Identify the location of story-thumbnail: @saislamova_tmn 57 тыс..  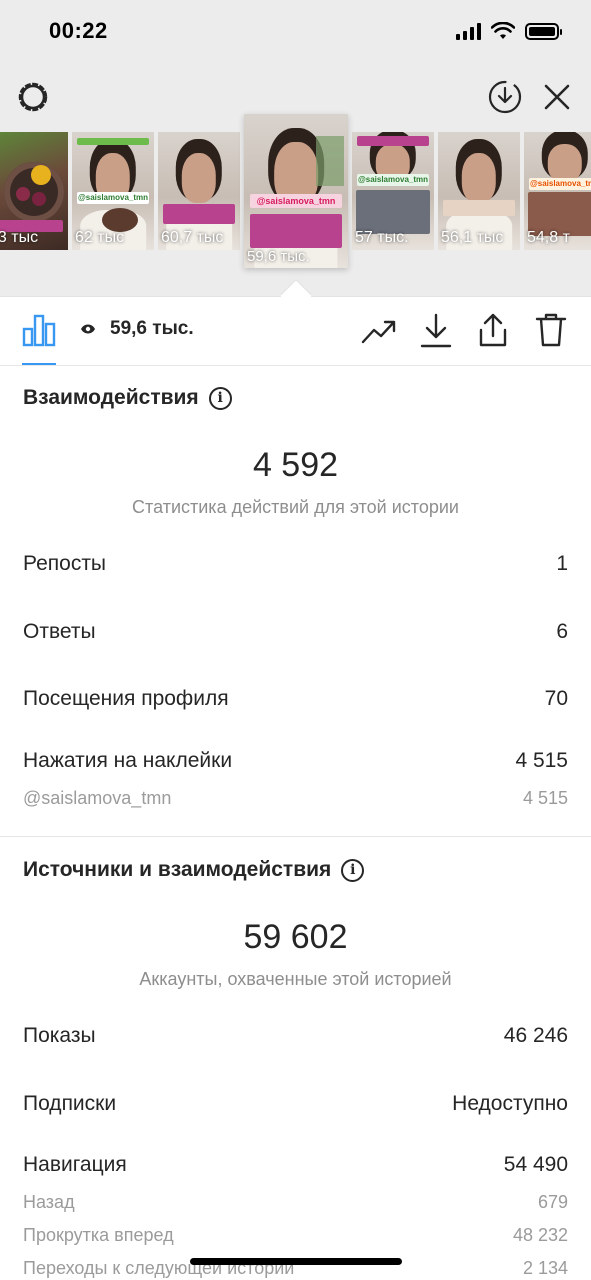
(393, 191).